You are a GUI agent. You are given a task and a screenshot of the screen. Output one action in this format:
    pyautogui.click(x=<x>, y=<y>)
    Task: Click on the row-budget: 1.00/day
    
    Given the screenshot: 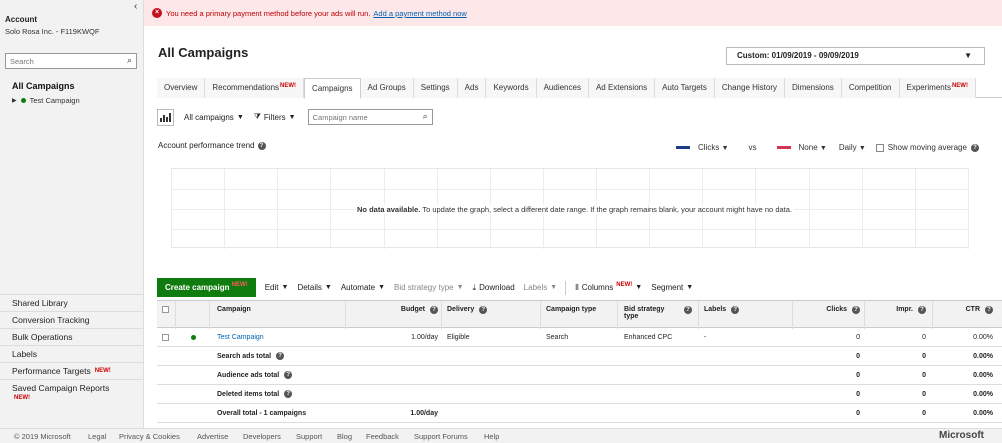 What is the action you would take?
    pyautogui.click(x=391, y=337)
    